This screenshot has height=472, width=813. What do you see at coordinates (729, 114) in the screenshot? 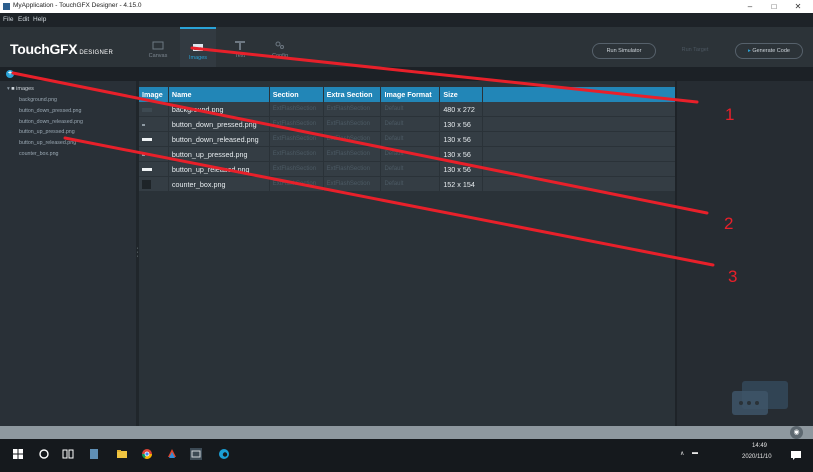
I see `annotation-label-1: 1` at bounding box center [729, 114].